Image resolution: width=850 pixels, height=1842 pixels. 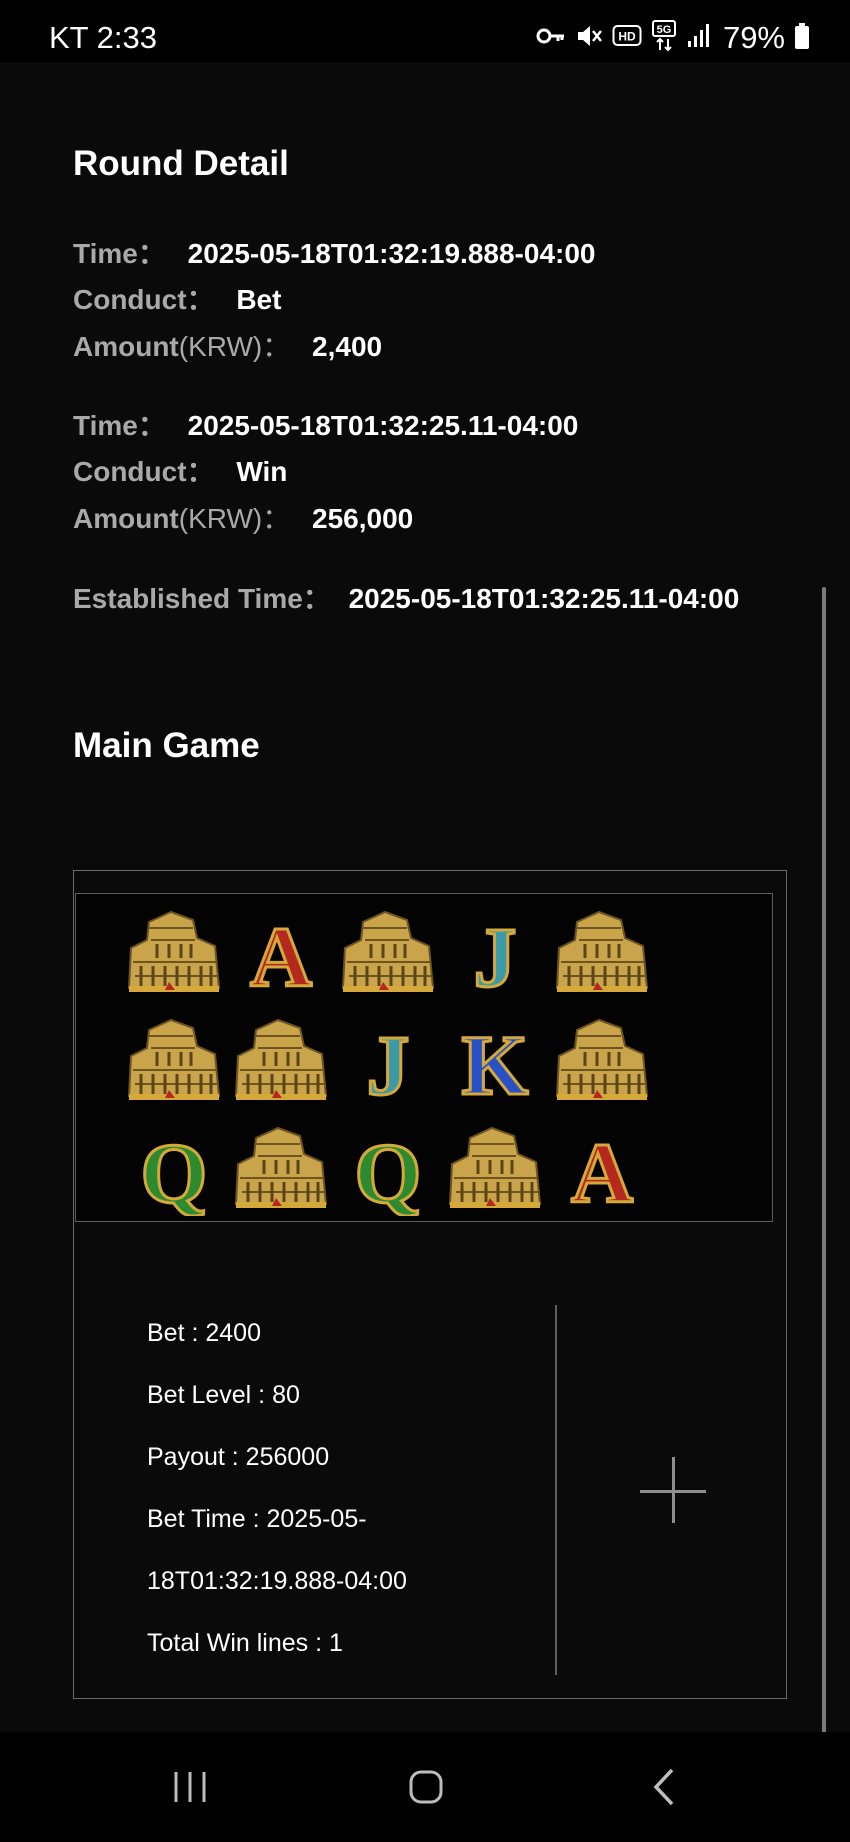 I want to click on entry-2-time-row: Time： 2025-05-18T01:32:25.11-04:00, so click(x=325, y=424).